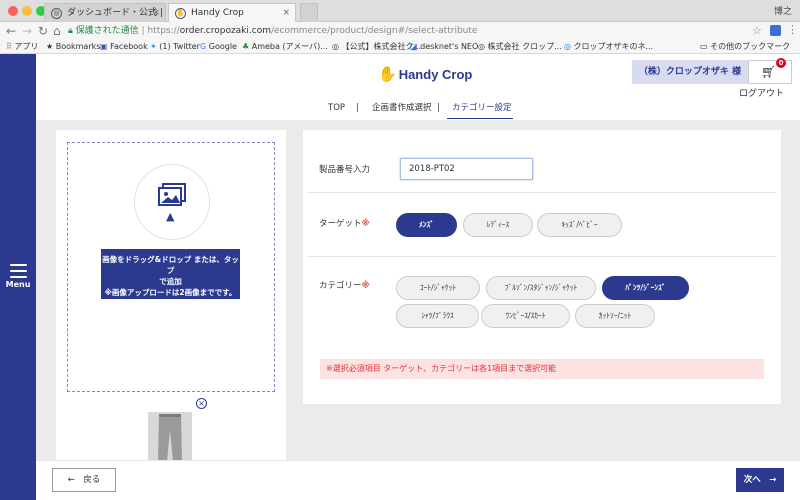 This screenshot has width=800, height=500. What do you see at coordinates (70, 31) in the screenshot?
I see `lock-icon: 🔒︎` at bounding box center [70, 31].